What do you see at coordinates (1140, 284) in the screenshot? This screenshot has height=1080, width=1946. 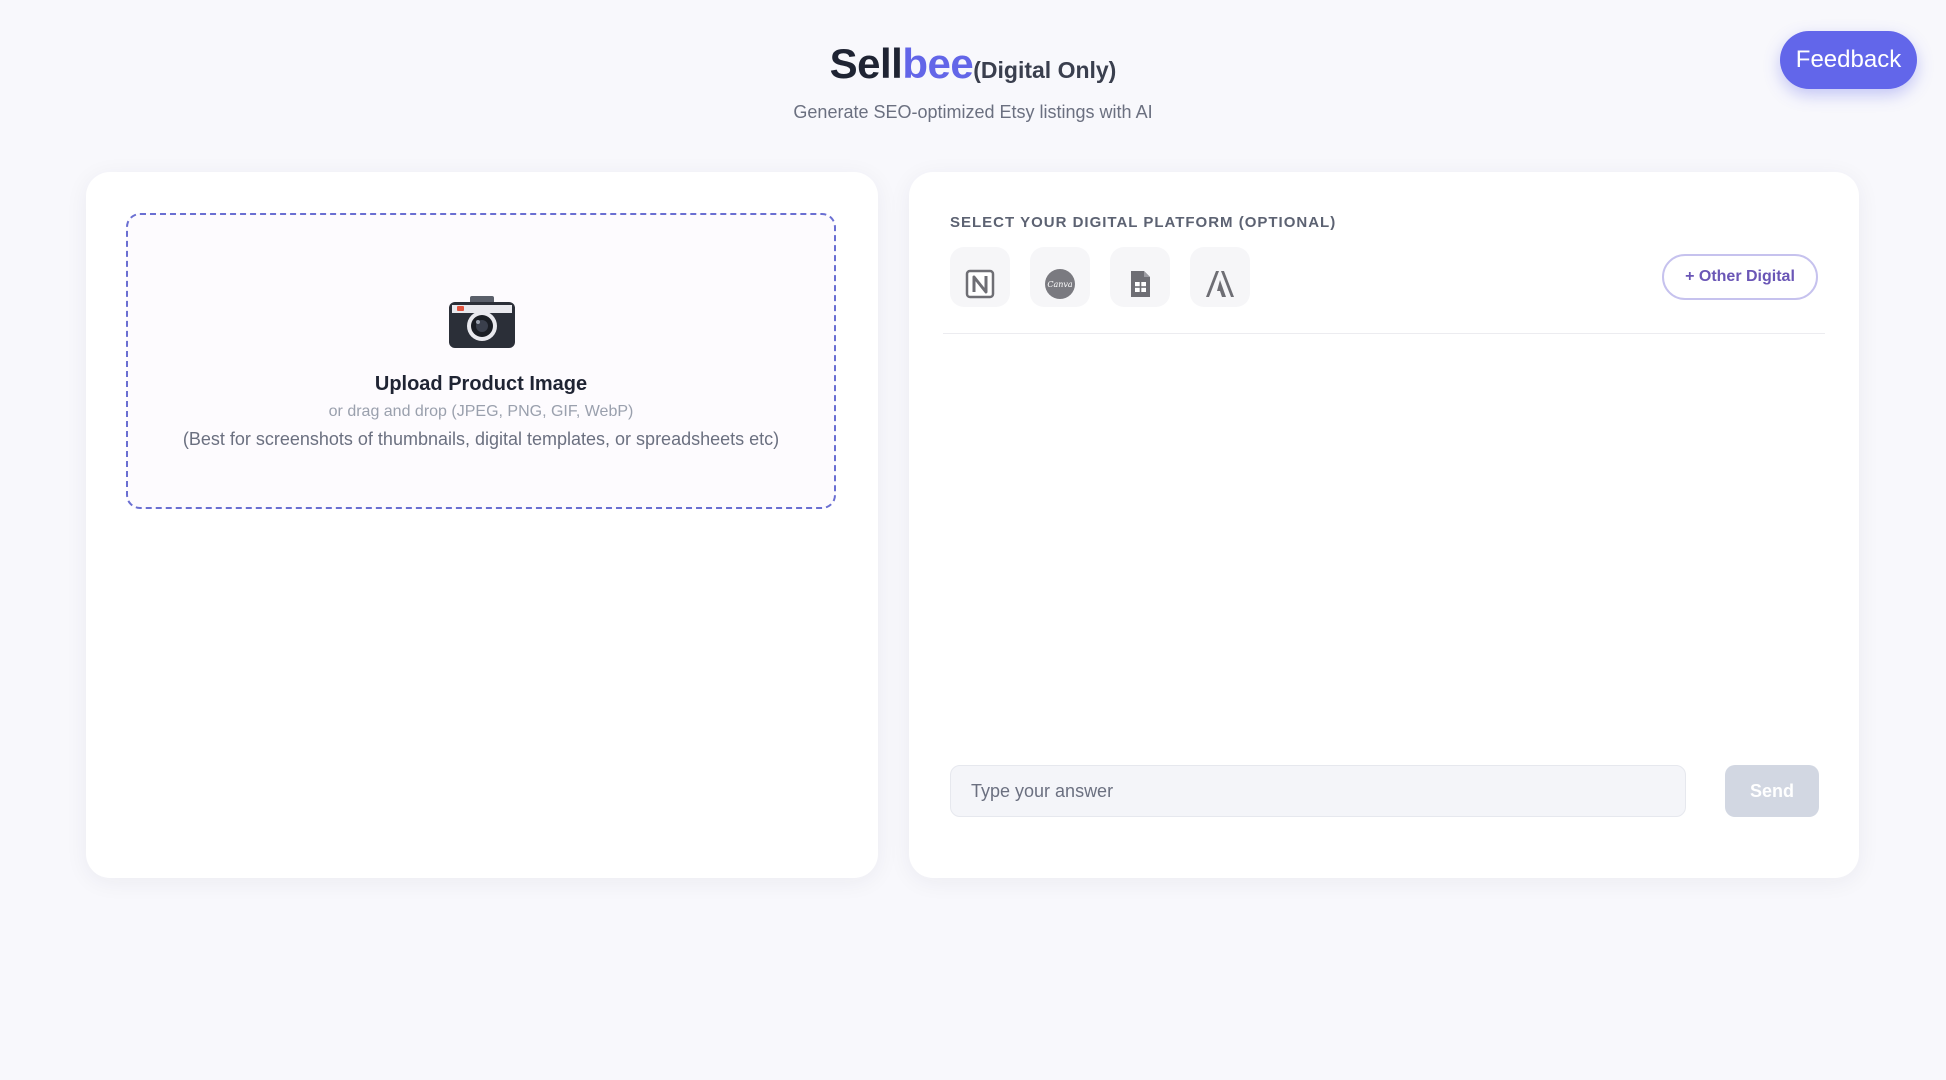 I see `google-sheets-icon` at bounding box center [1140, 284].